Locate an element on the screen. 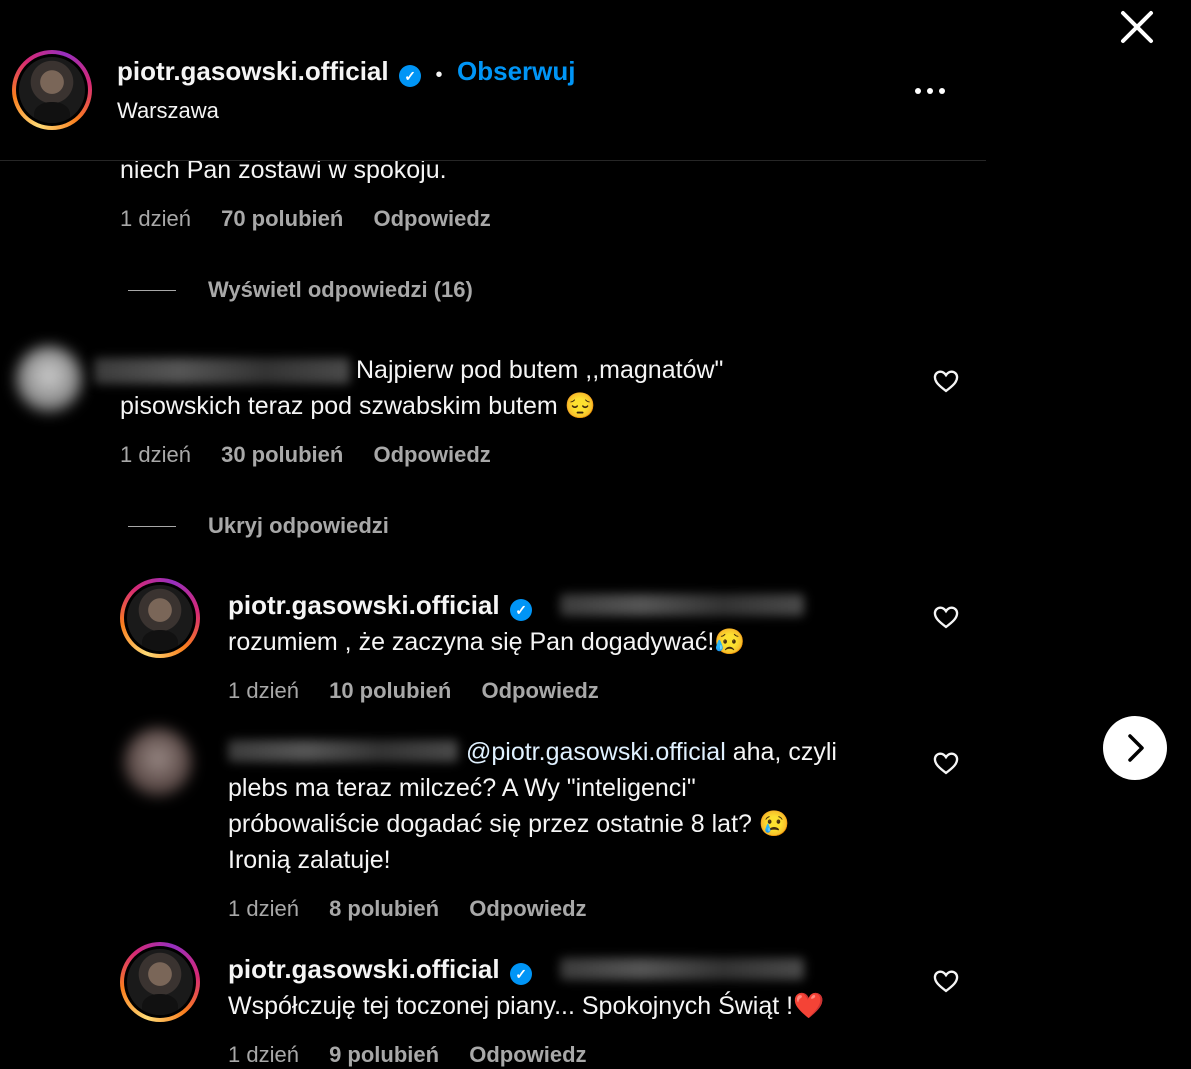 This screenshot has height=1069, width=1191. next-post-button is located at coordinates (1135, 748).